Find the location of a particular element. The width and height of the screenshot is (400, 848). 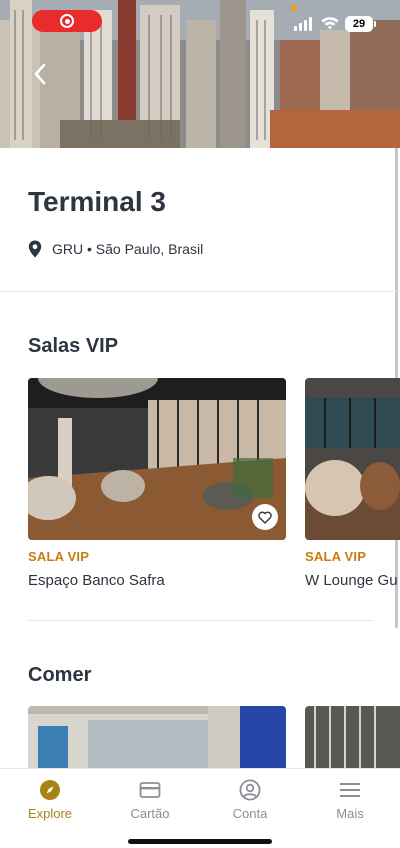

bottom-tab-bar: Explore Cartão Conta Mais is located at coordinates (200, 808).